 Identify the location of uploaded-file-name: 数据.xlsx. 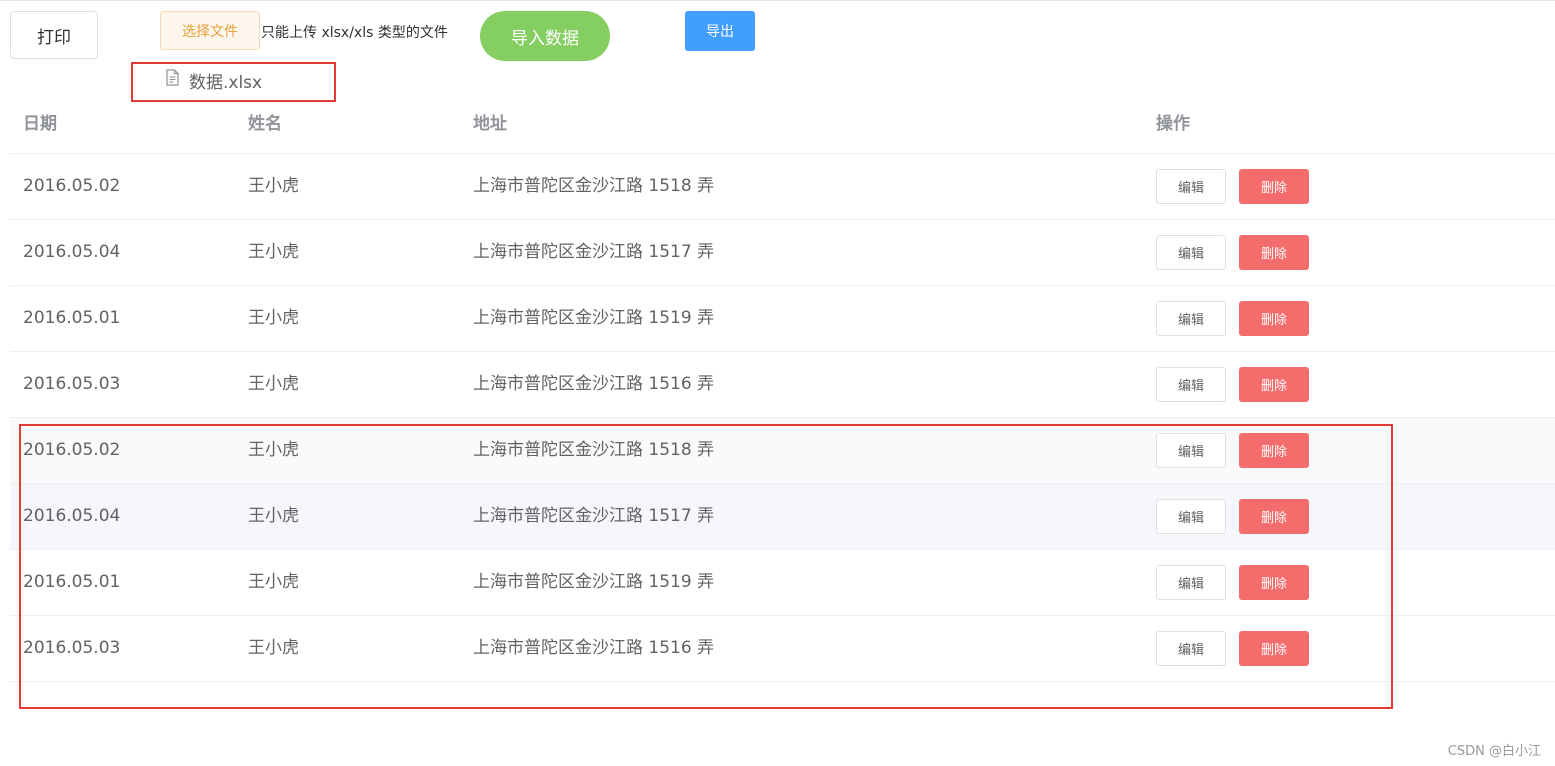
(226, 82).